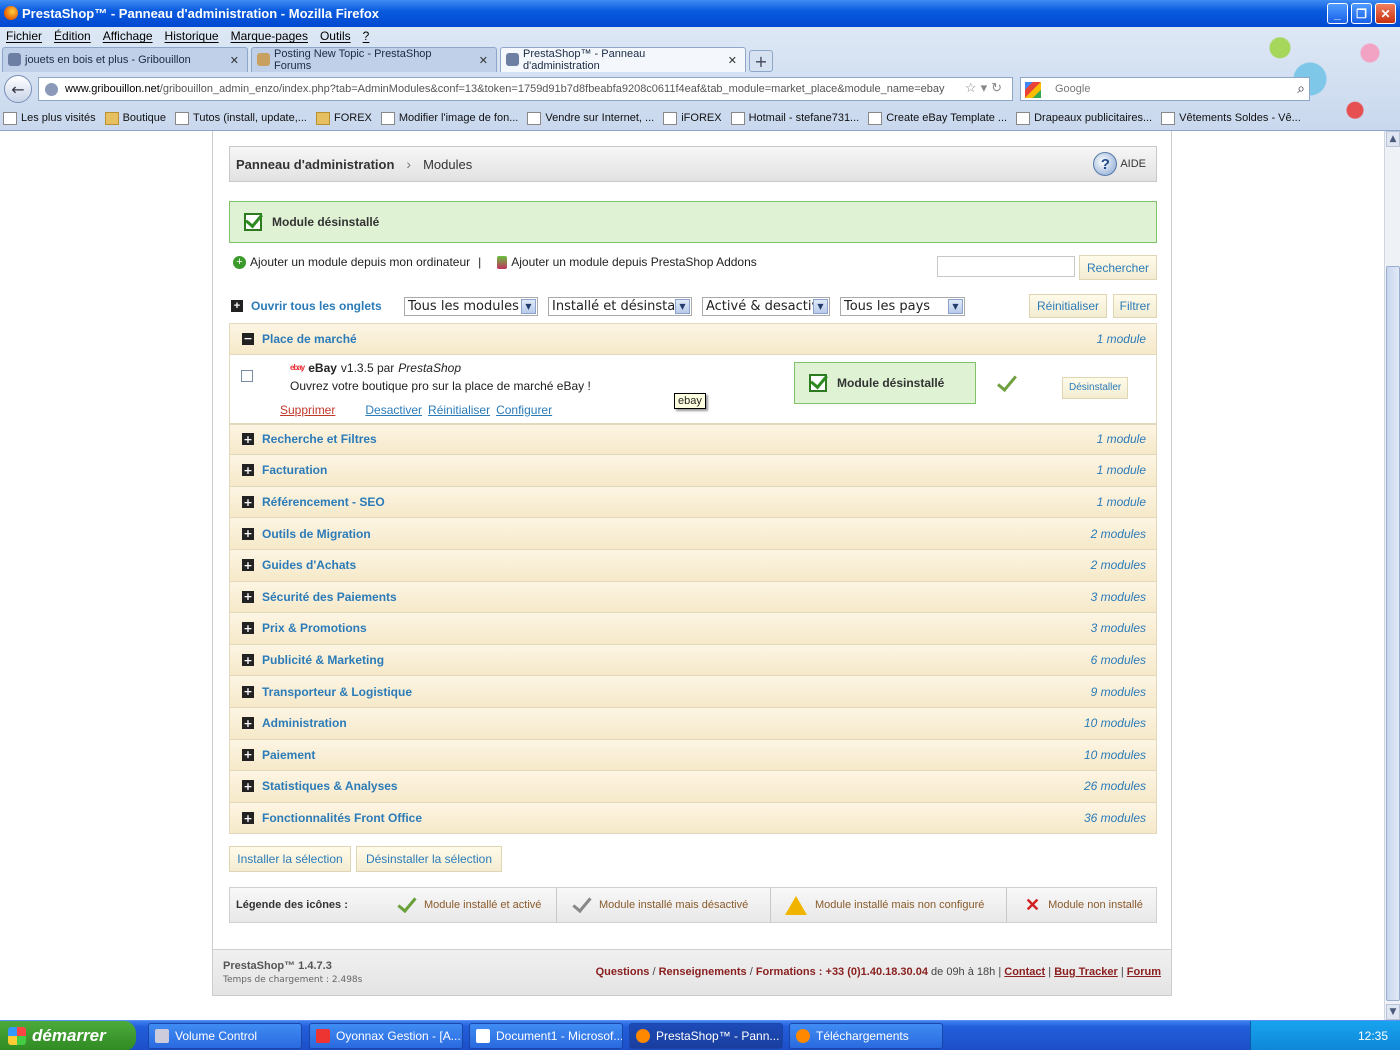 The image size is (1400, 1050). I want to click on category-row: + Facturation 1 module, so click(693, 471).